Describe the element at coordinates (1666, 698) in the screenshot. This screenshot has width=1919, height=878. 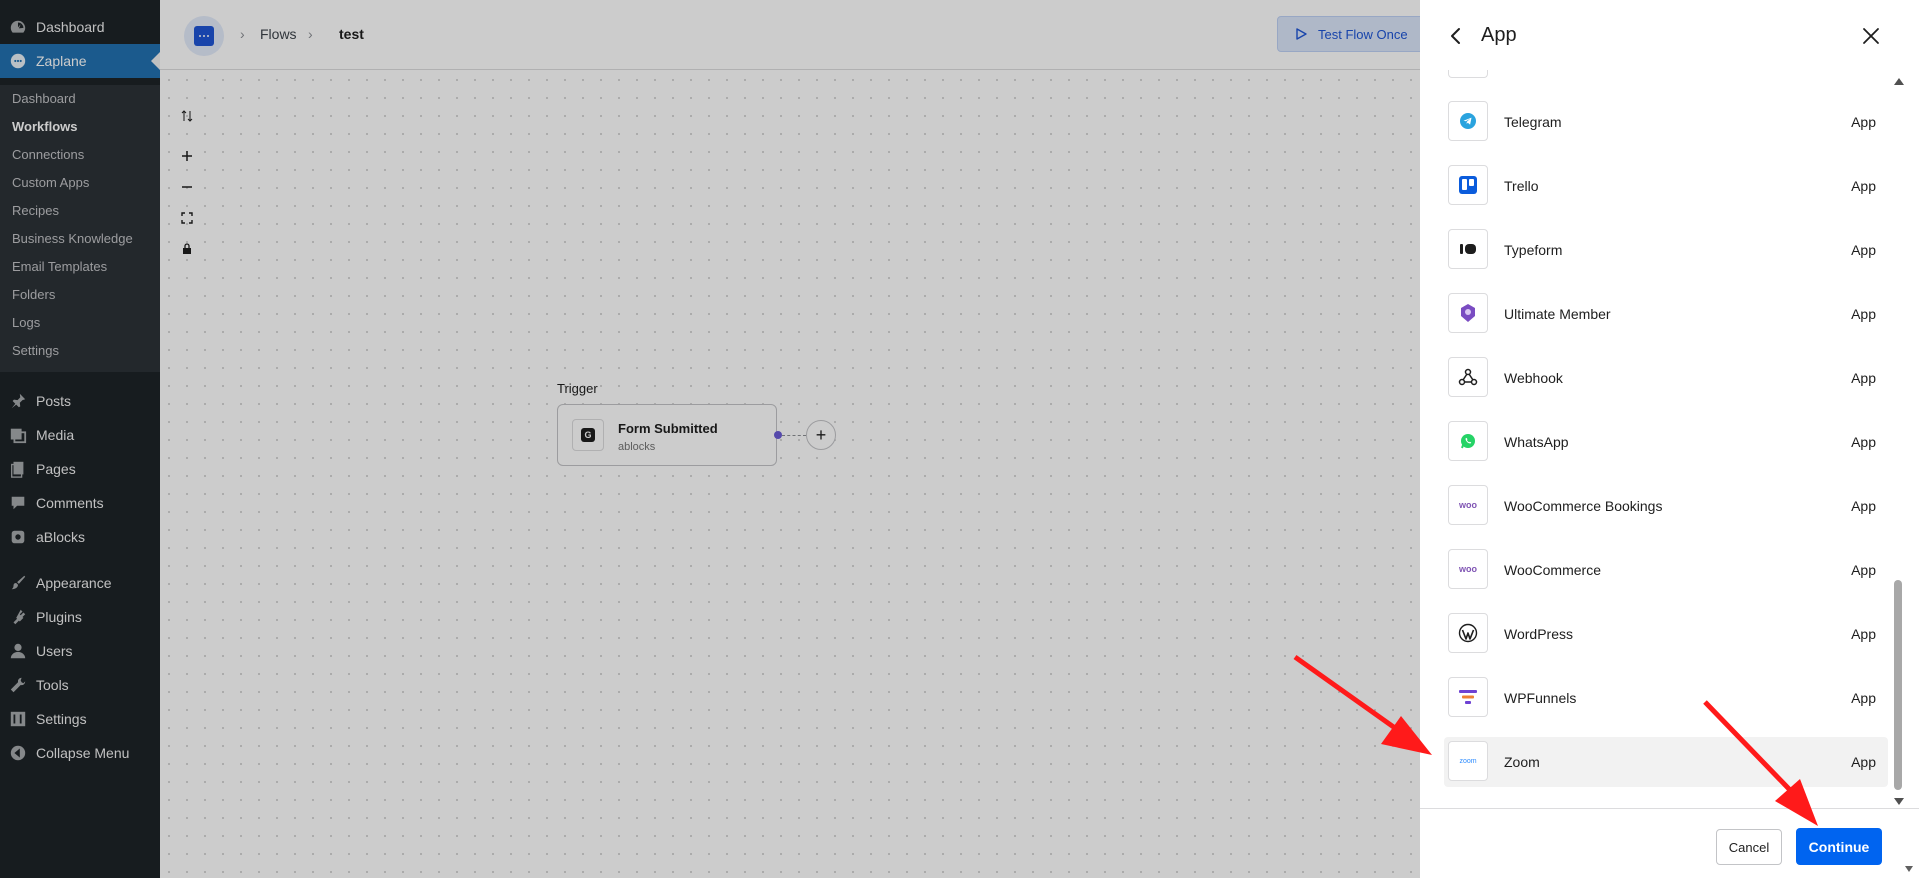
I see `app-row-wpfunnels: WPFunnels App` at that location.